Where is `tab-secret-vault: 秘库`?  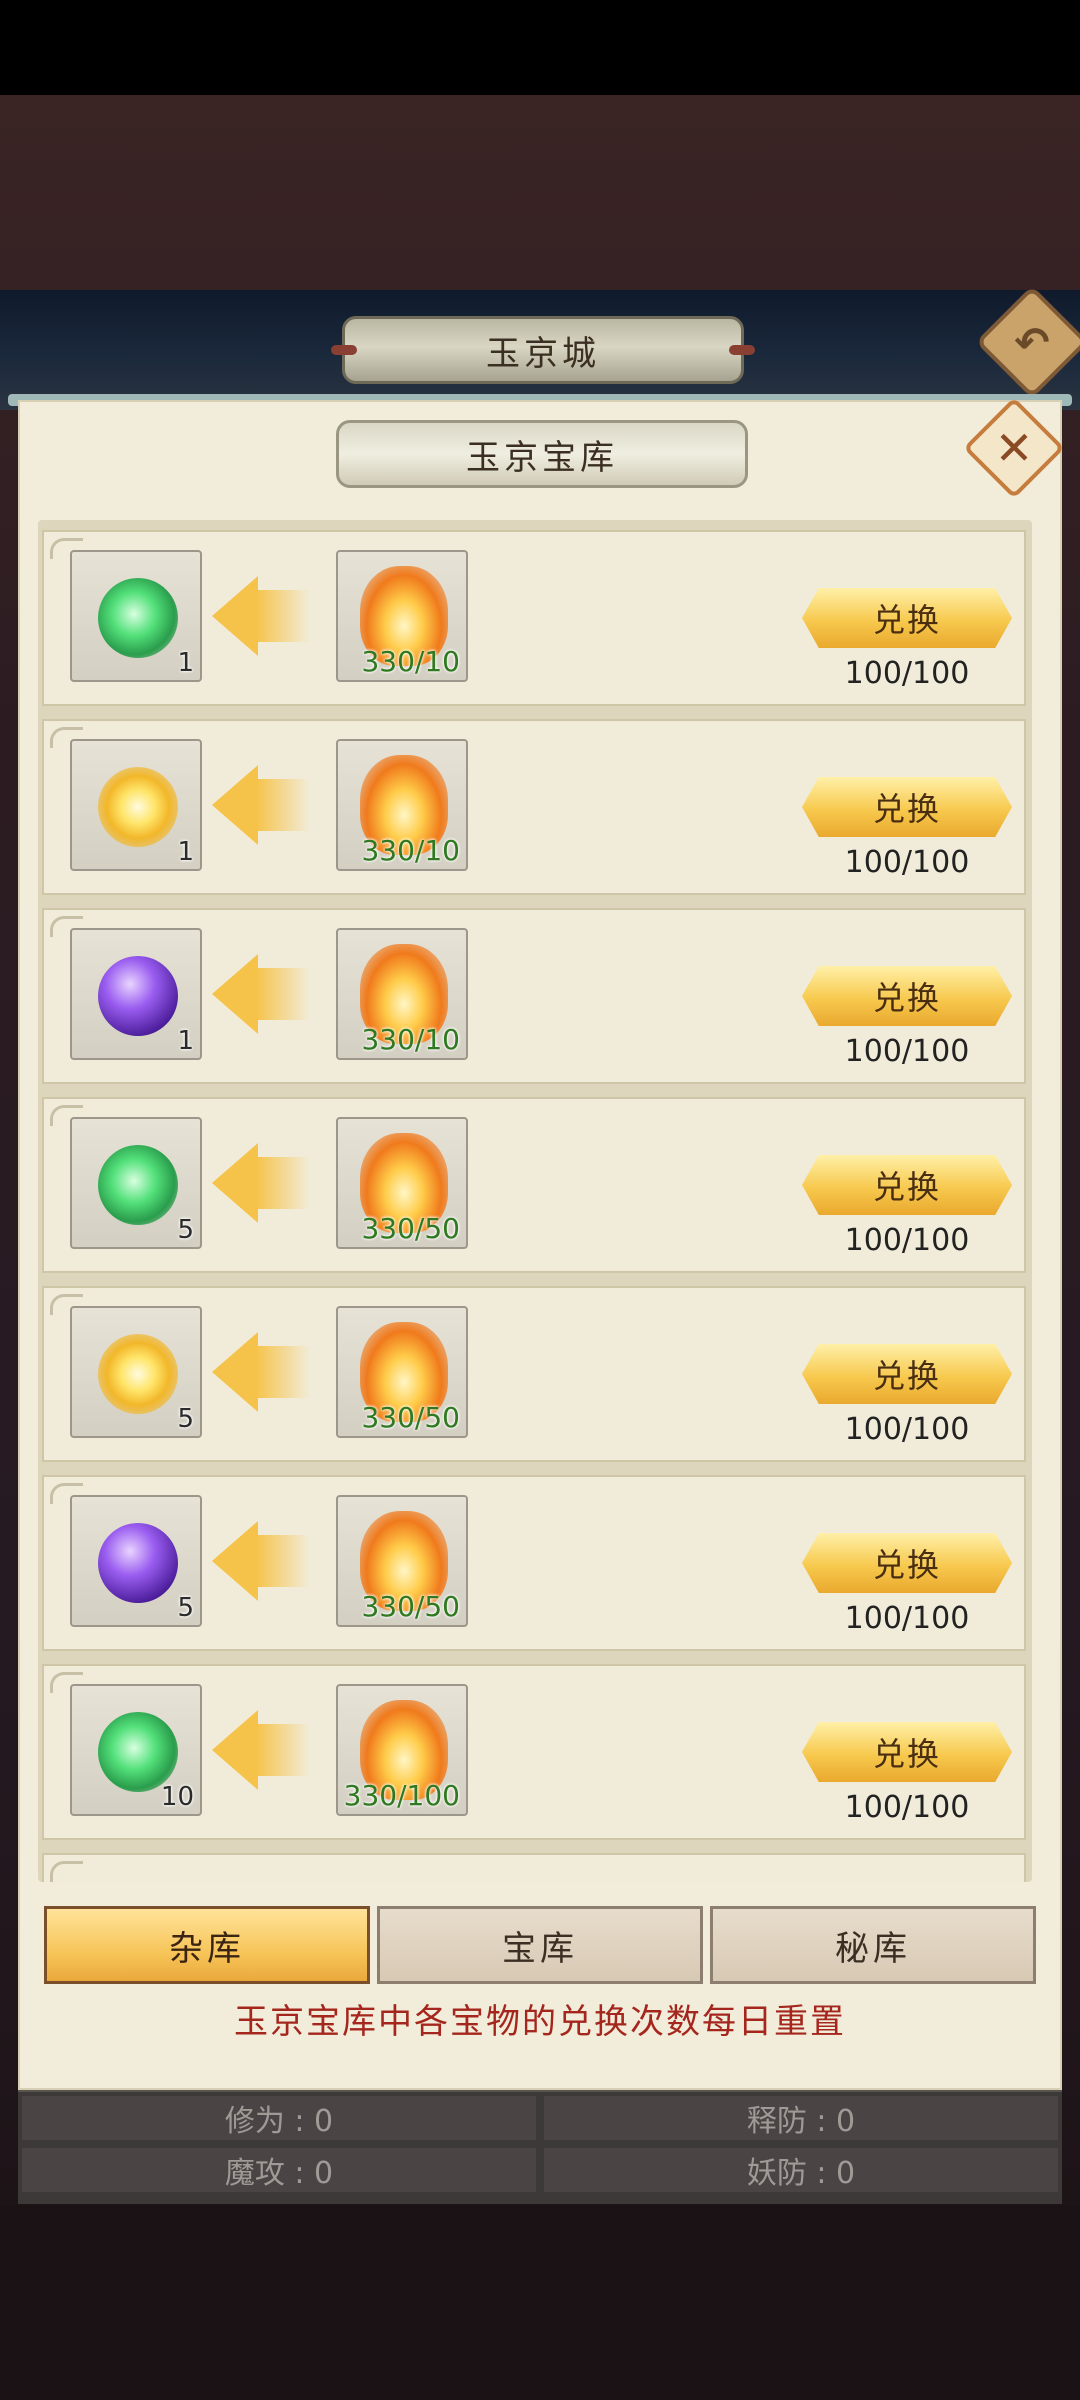
tab-secret-vault: 秘库 is located at coordinates (873, 1945).